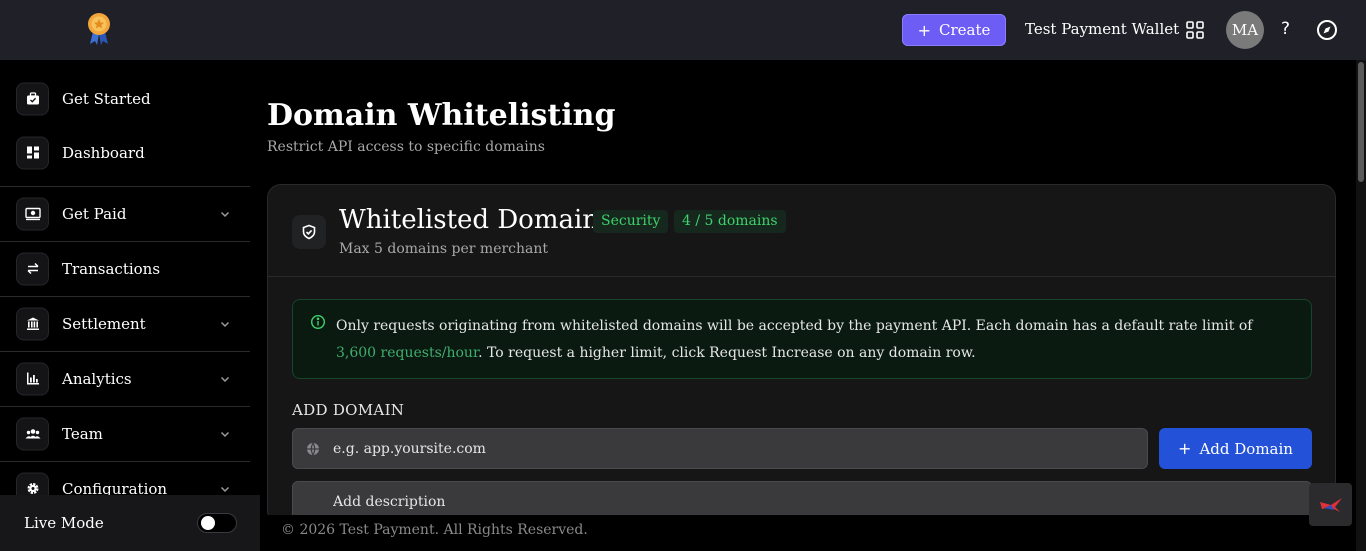  Describe the element at coordinates (208, 523) in the screenshot. I see `toggle-knob` at that location.